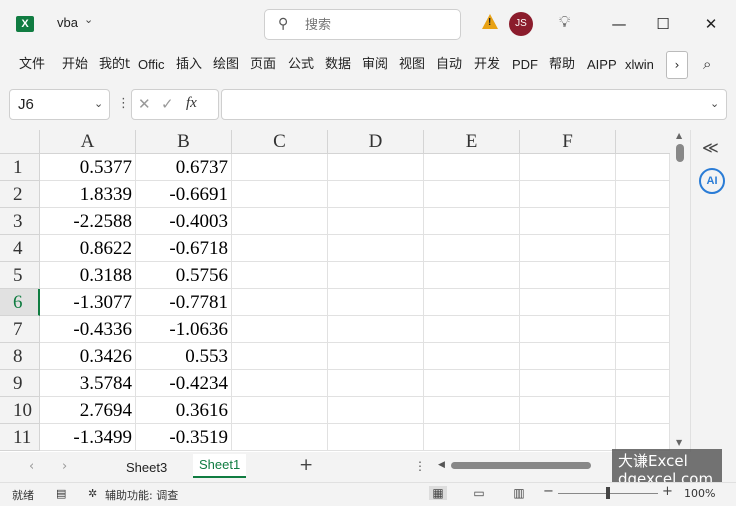 The height and width of the screenshot is (506, 736). What do you see at coordinates (184, 383) in the screenshot?
I see `table-cell: -0.4234` at bounding box center [184, 383].